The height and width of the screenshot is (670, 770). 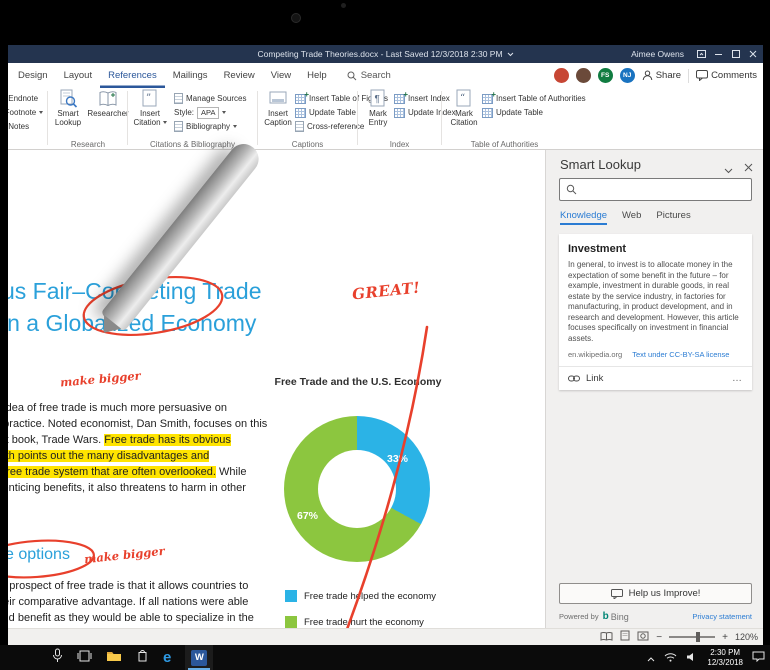 I want to click on smart-lookup-search-box, so click(x=655, y=189).